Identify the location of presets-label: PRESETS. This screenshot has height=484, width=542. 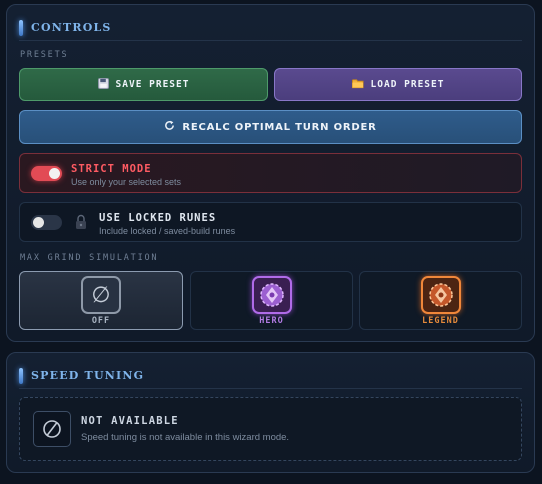
(44, 55).